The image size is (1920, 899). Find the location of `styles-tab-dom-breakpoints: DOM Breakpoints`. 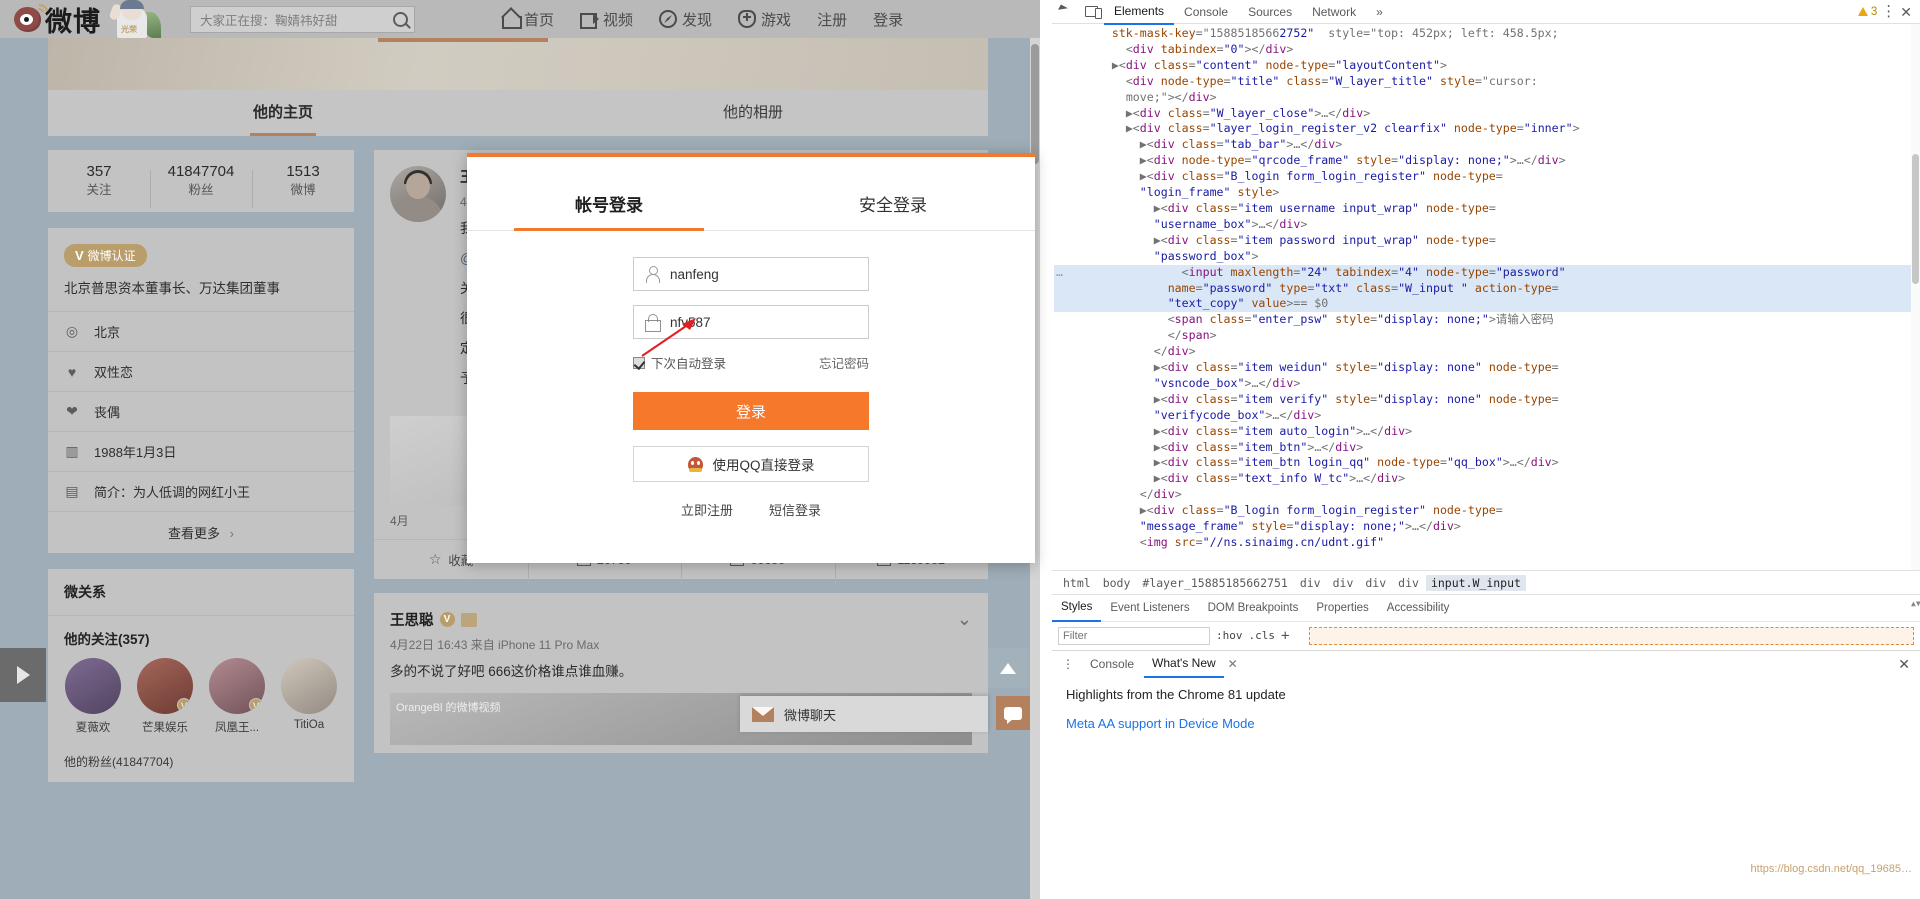

styles-tab-dom-breakpoints: DOM Breakpoints is located at coordinates (1253, 608).